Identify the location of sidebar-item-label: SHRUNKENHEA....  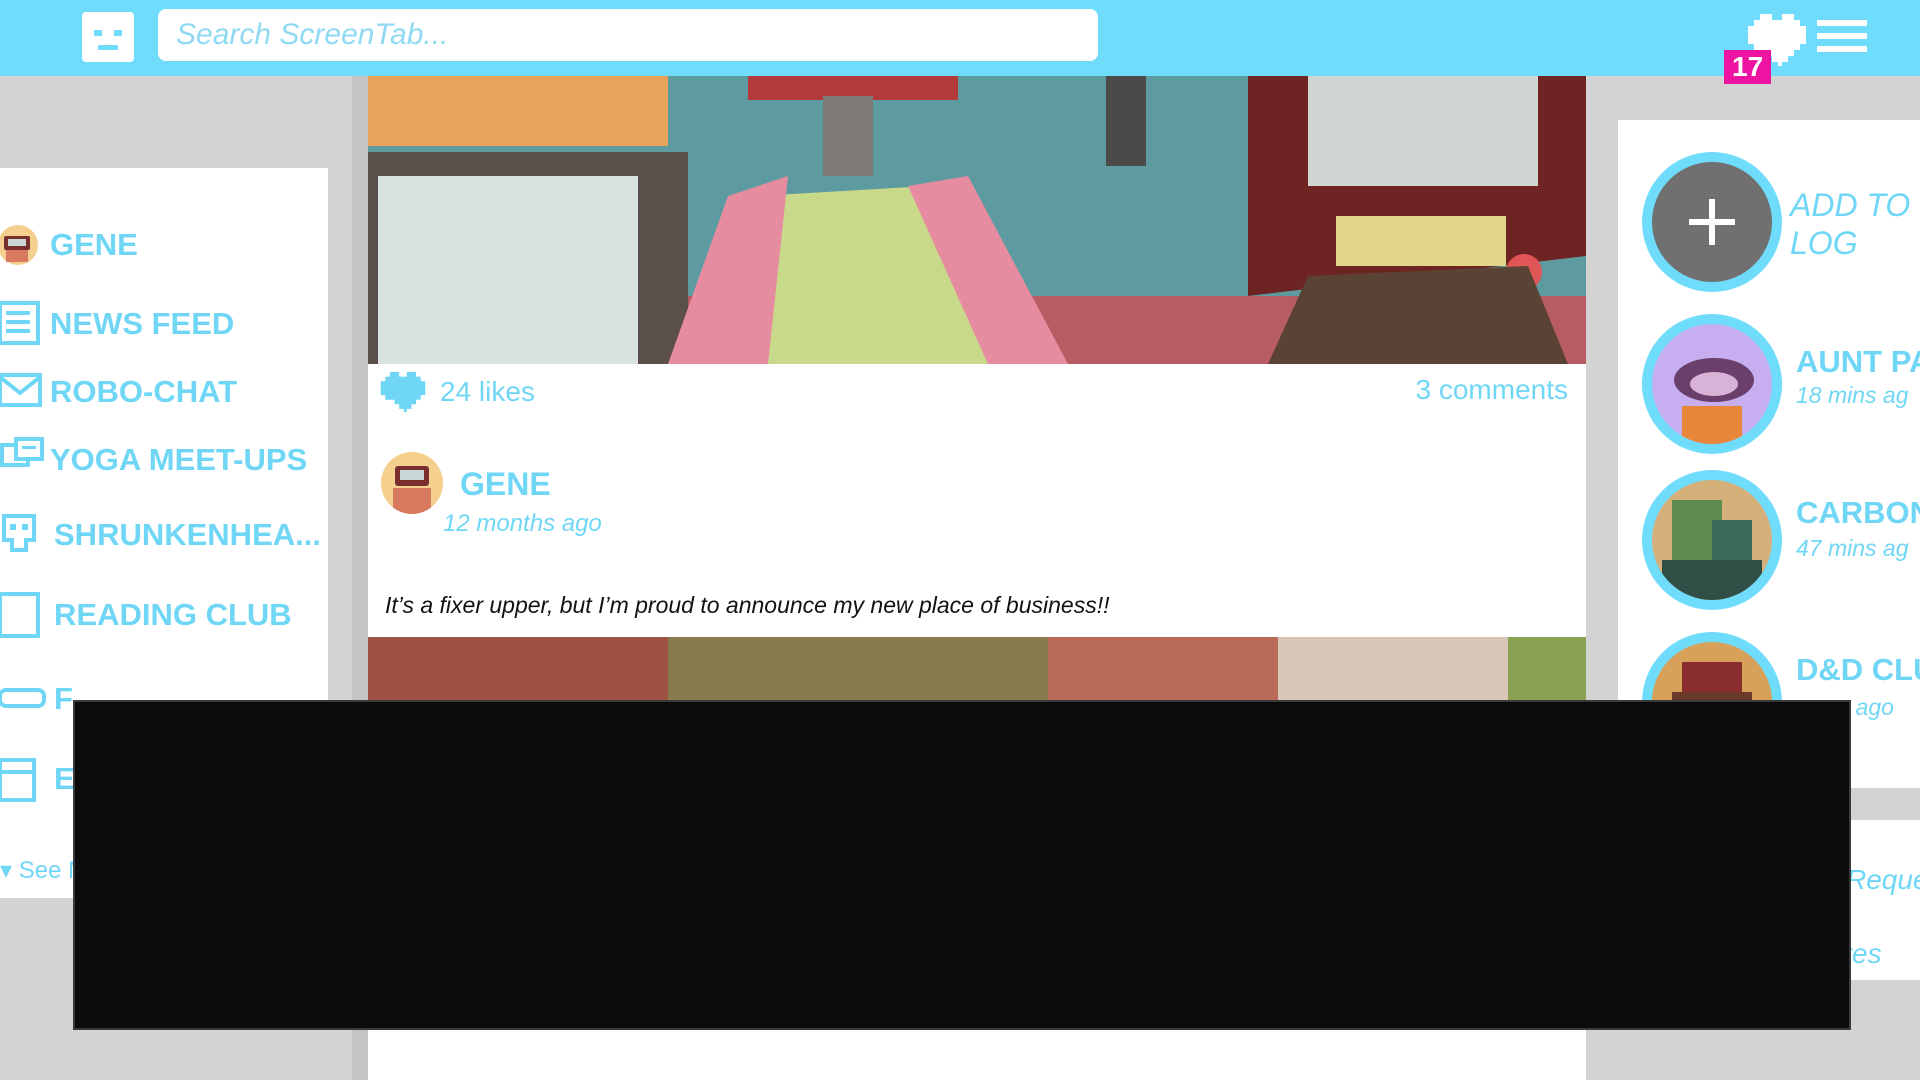
(187, 534).